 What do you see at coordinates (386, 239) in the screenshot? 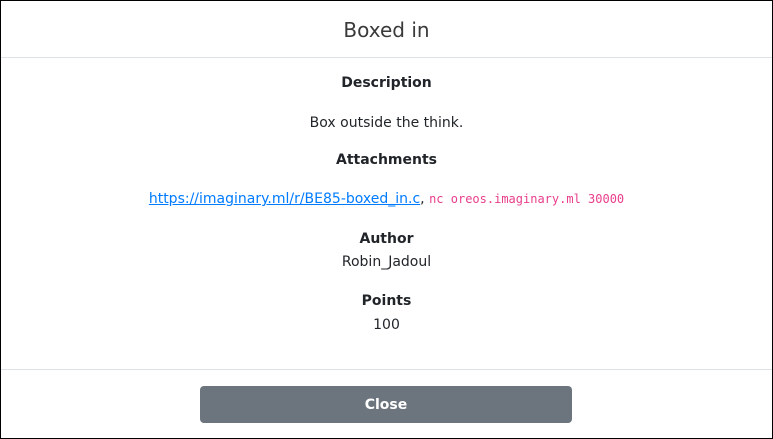
I see `author-label: Author` at bounding box center [386, 239].